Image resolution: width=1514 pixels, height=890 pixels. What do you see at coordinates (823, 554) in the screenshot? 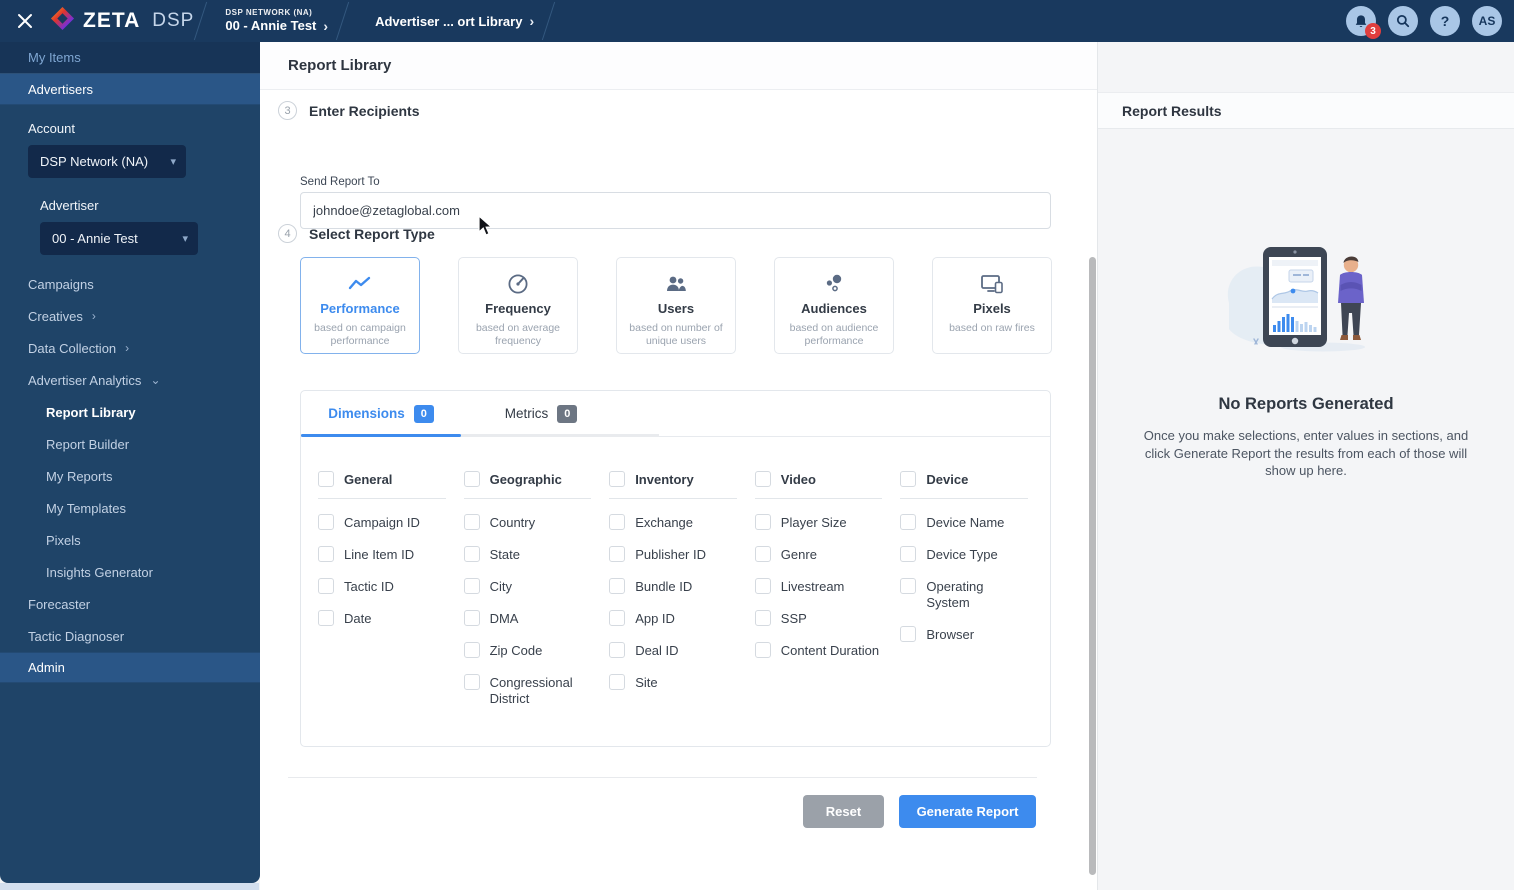
I see `dimension-genre: Genre` at bounding box center [823, 554].